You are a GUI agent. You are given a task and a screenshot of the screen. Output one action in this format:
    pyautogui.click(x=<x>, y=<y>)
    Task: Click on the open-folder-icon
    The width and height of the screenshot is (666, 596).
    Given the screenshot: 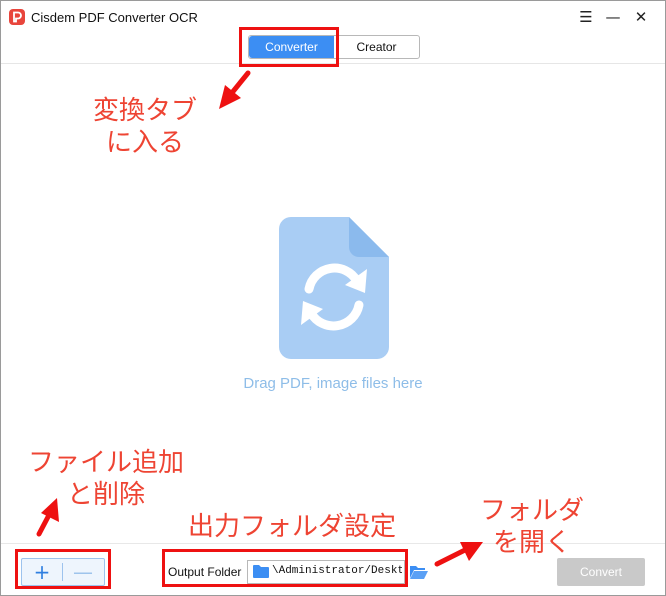 What is the action you would take?
    pyautogui.click(x=419, y=572)
    